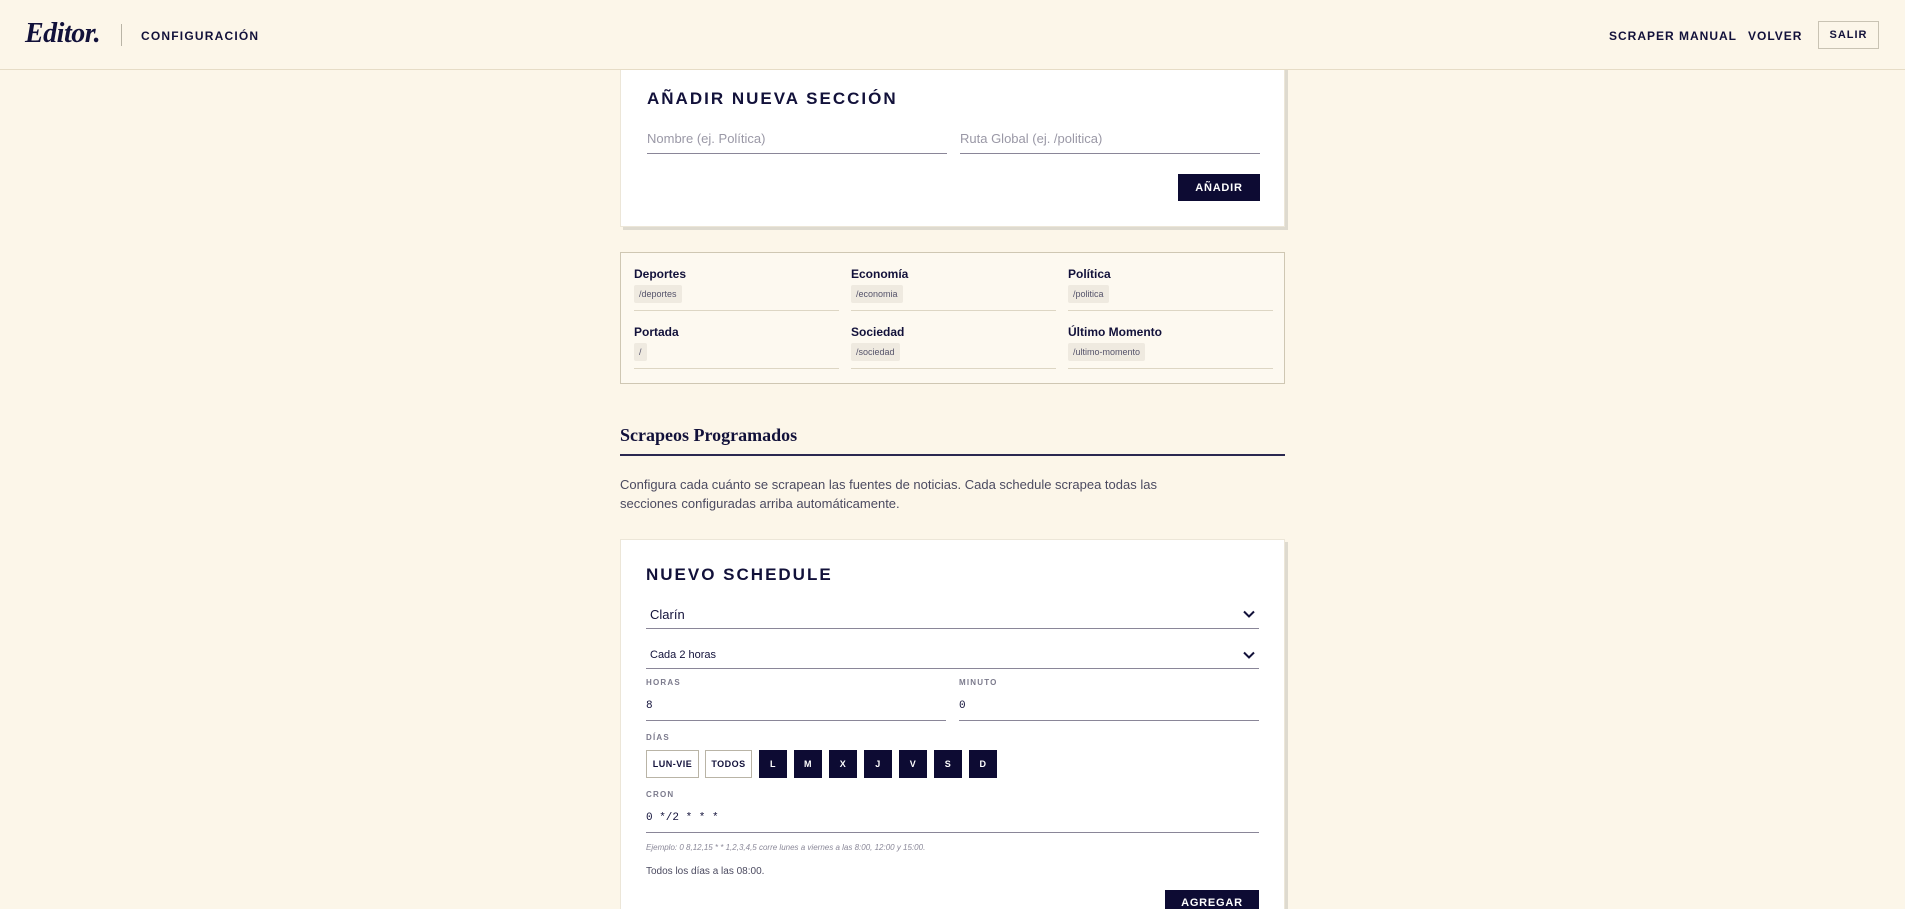 The height and width of the screenshot is (909, 1905). I want to click on section-item-economia: Economía /economia, so click(953, 287).